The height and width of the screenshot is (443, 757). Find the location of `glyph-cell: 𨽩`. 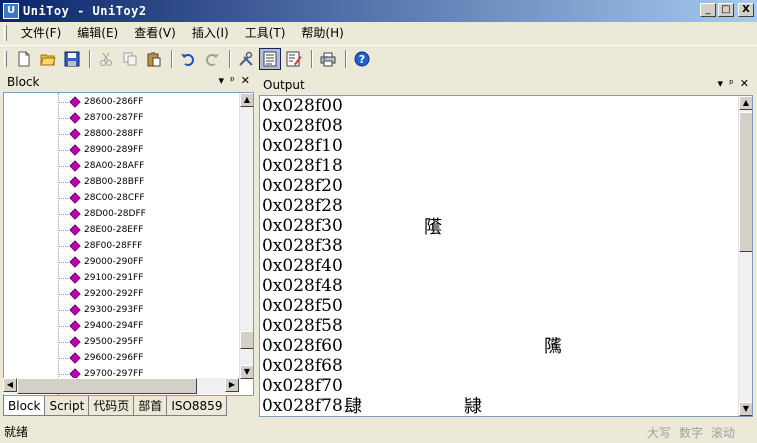

glyph-cell: 𨽩 is located at coordinates (404, 366).